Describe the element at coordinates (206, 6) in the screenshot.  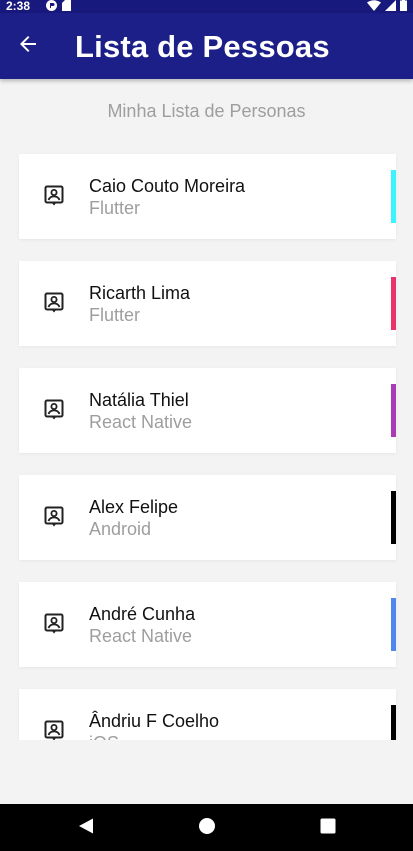
I see `status-bar: 2:38` at that location.